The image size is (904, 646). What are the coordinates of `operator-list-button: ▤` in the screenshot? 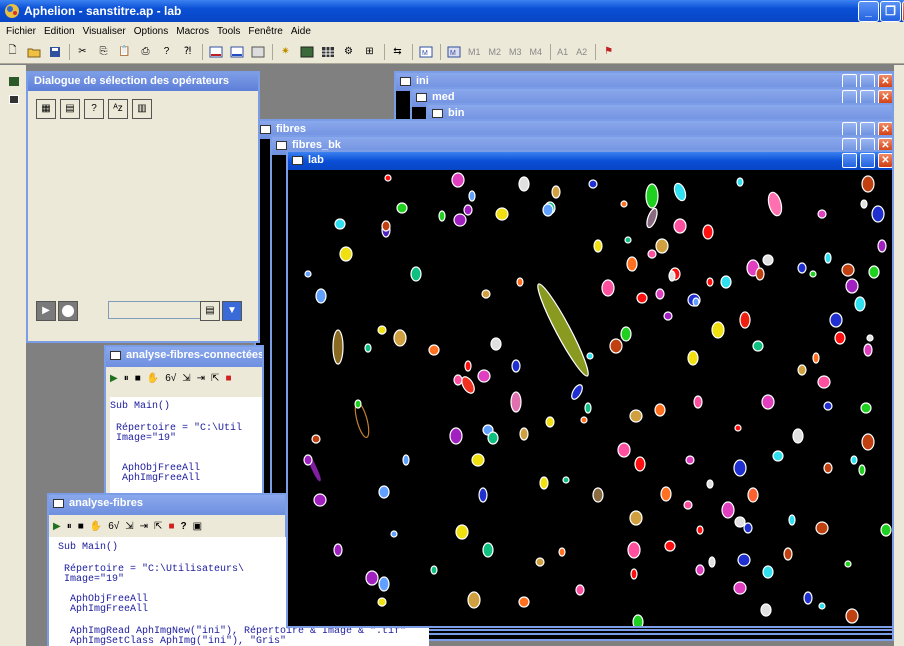 It's located at (210, 311).